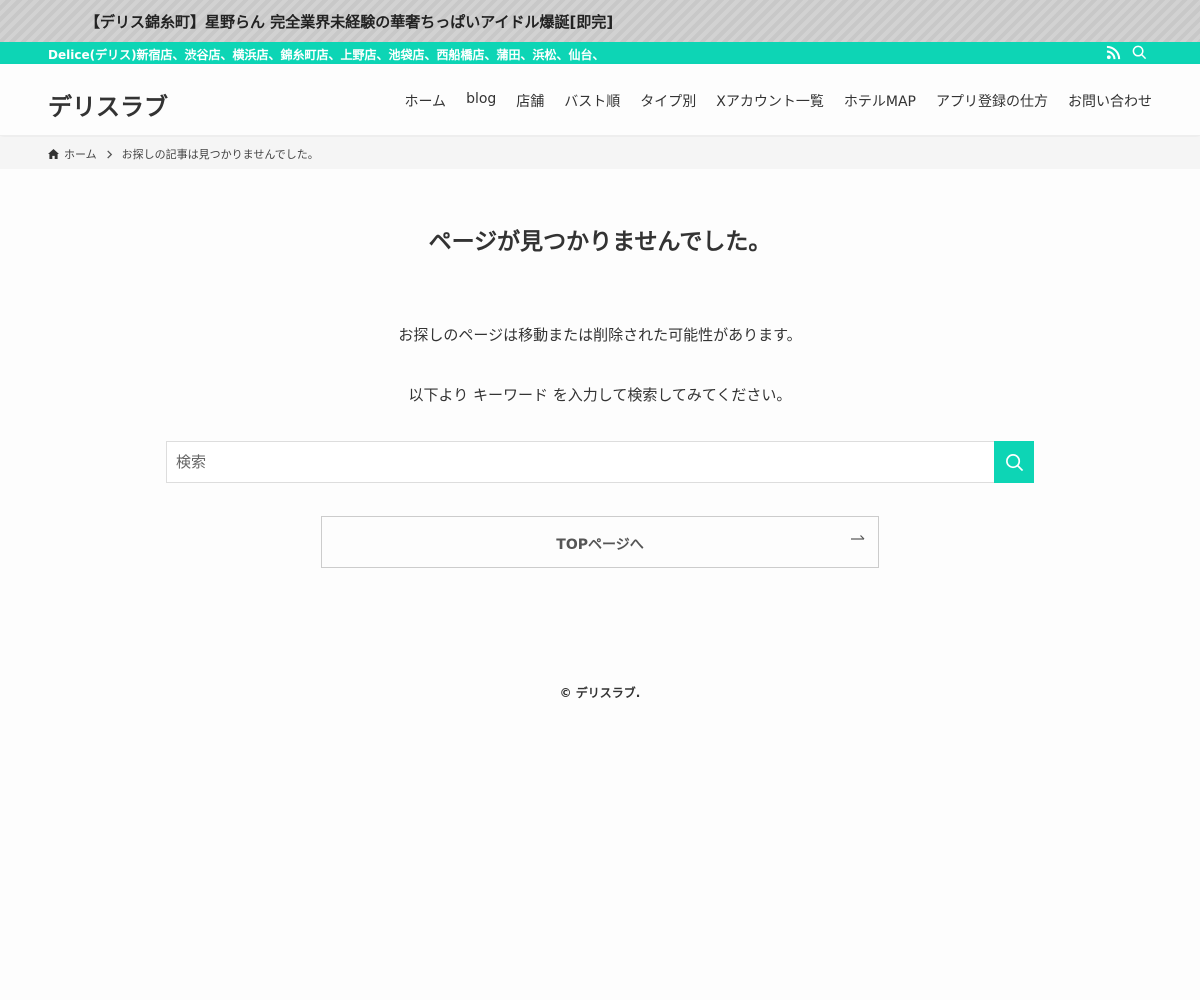 The width and height of the screenshot is (1200, 1000). Describe the element at coordinates (600, 395) in the screenshot. I see `search-hint-message: 以下より キーワード を入力して検索してみてください。` at that location.